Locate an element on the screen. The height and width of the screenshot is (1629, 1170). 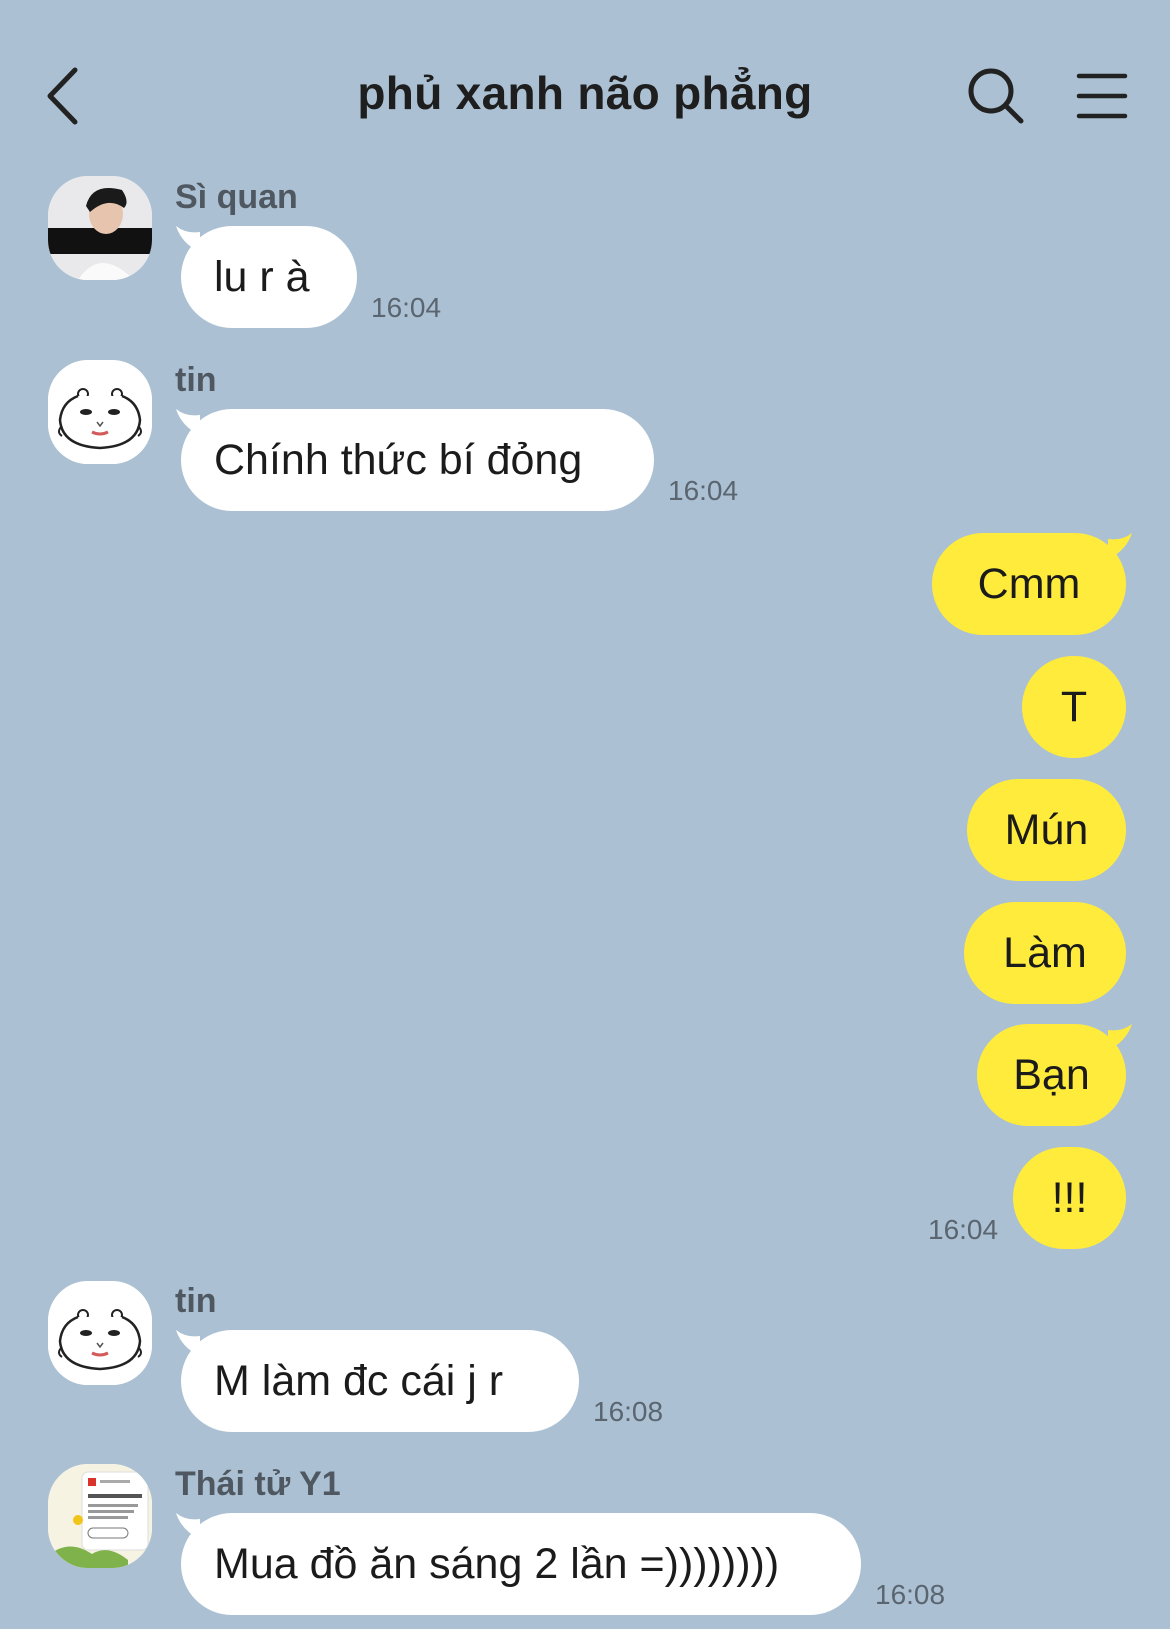
message-bubble: Mua đồ ăn sáng 2 lần =)))))))) is located at coordinates (521, 1564).